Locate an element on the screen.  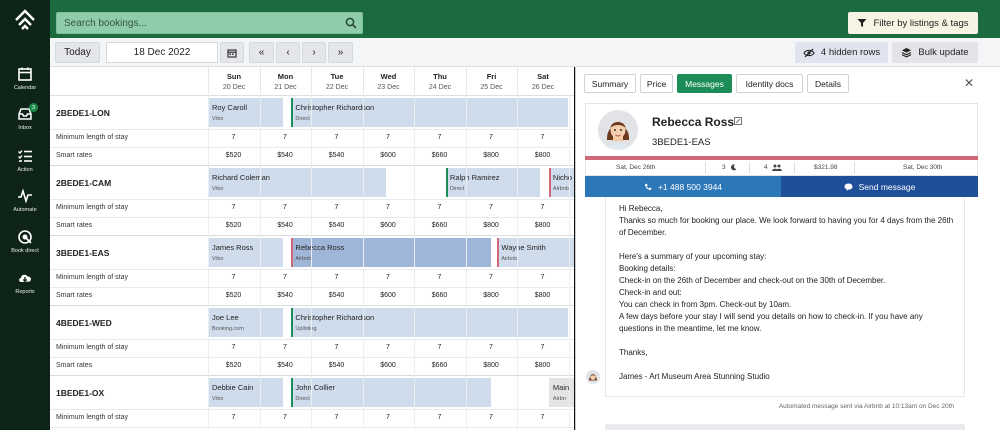
date-field: 18 Dec 2022 is located at coordinates (162, 52).